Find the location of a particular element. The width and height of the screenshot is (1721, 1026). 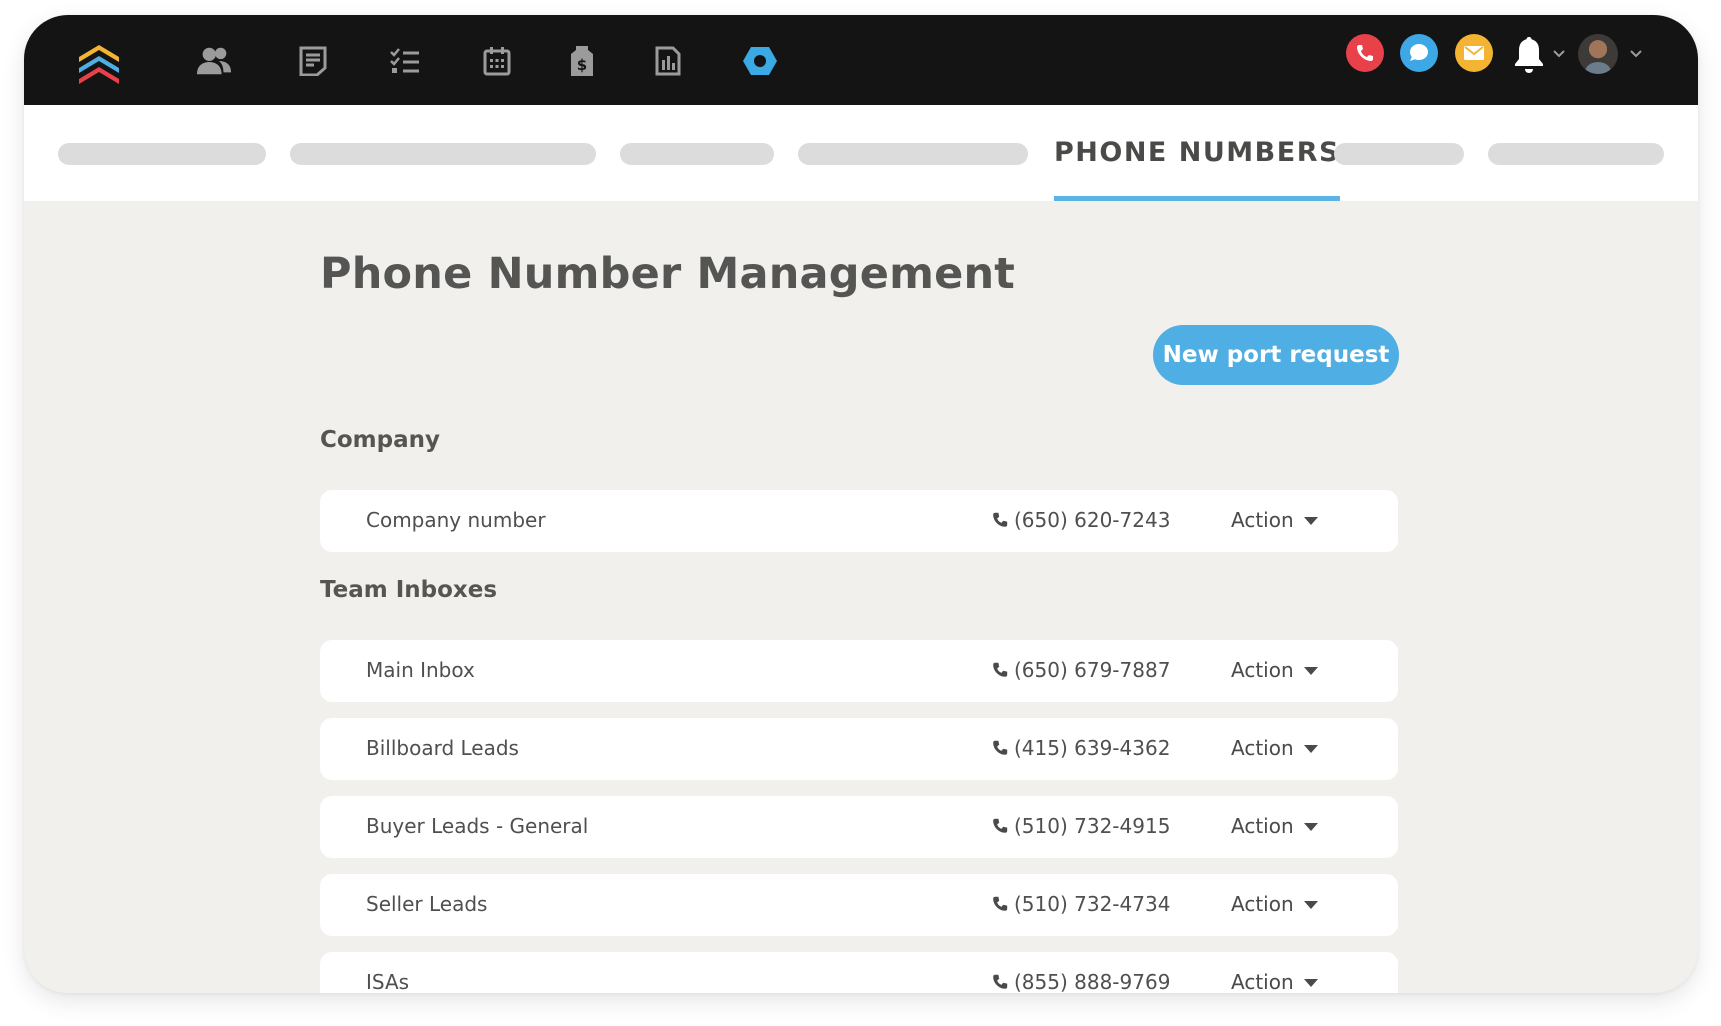

phone-row: Seller Leads (510) 732-4734 Action is located at coordinates (859, 905).